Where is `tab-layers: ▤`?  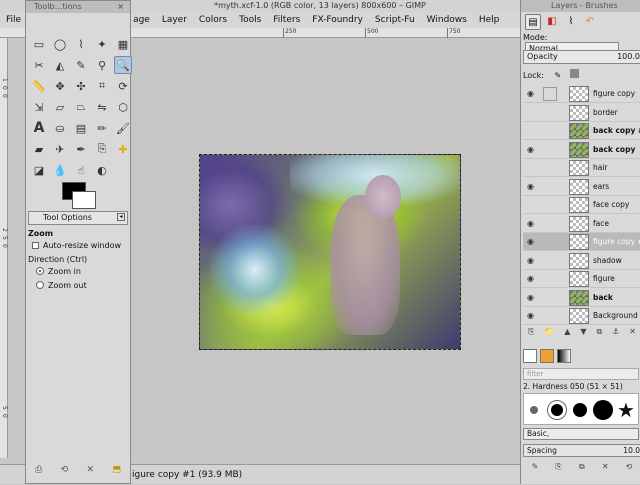
tab-layers: ▤ is located at coordinates (533, 22).